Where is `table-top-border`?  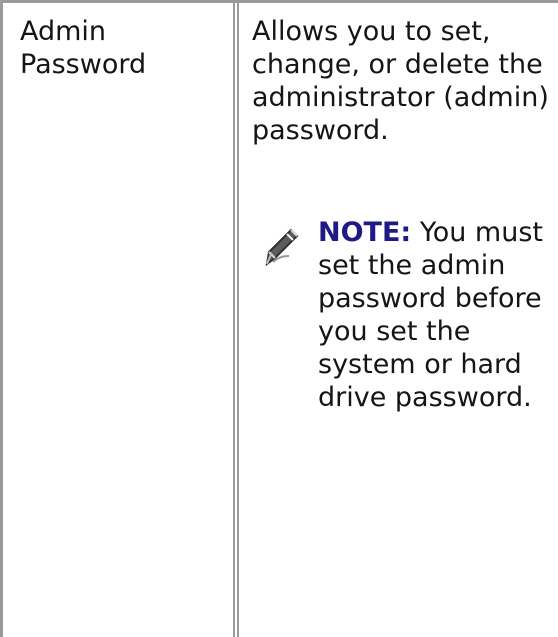 table-top-border is located at coordinates (279, 1).